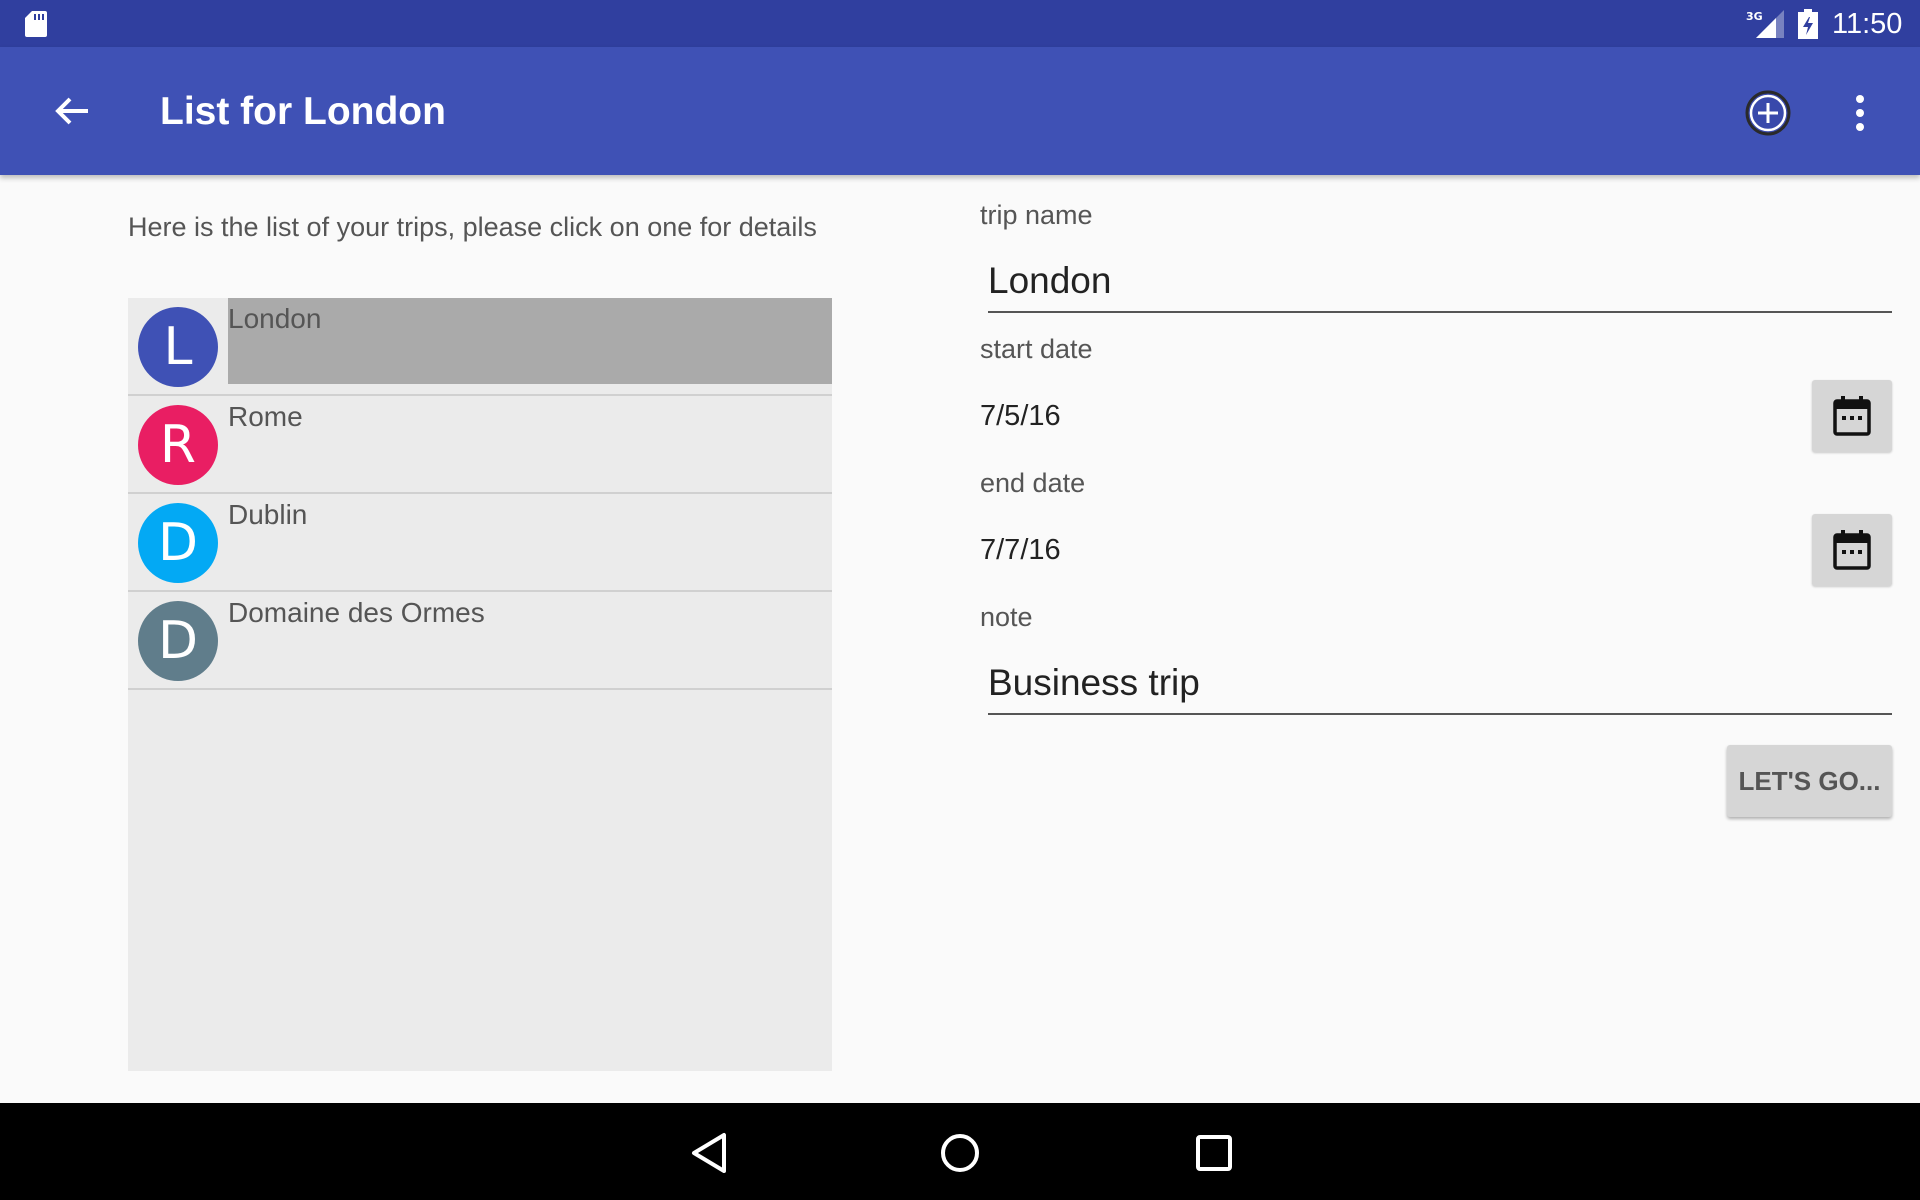 The width and height of the screenshot is (1920, 1200). I want to click on trip-list-item: D Dublin, so click(480, 543).